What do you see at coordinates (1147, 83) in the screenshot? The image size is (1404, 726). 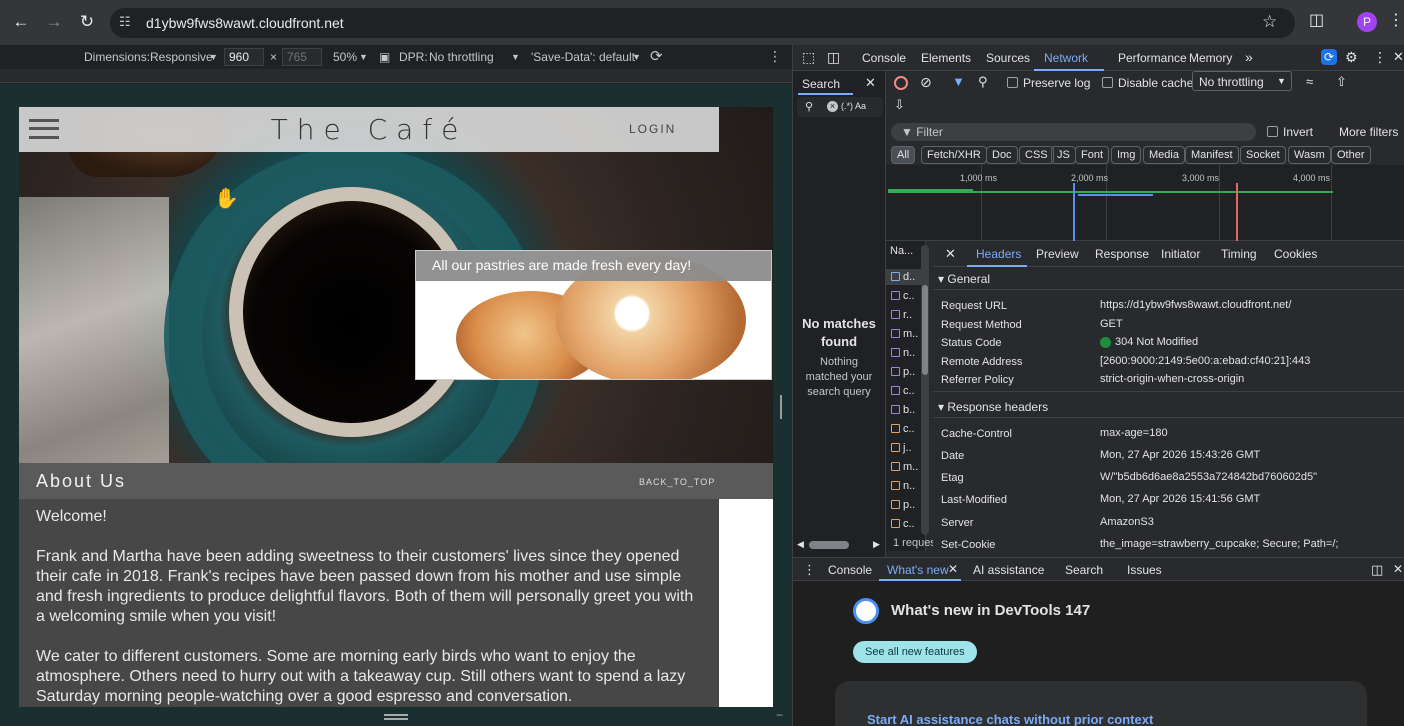 I see `disable-cache-checkbox: Disable cache` at bounding box center [1147, 83].